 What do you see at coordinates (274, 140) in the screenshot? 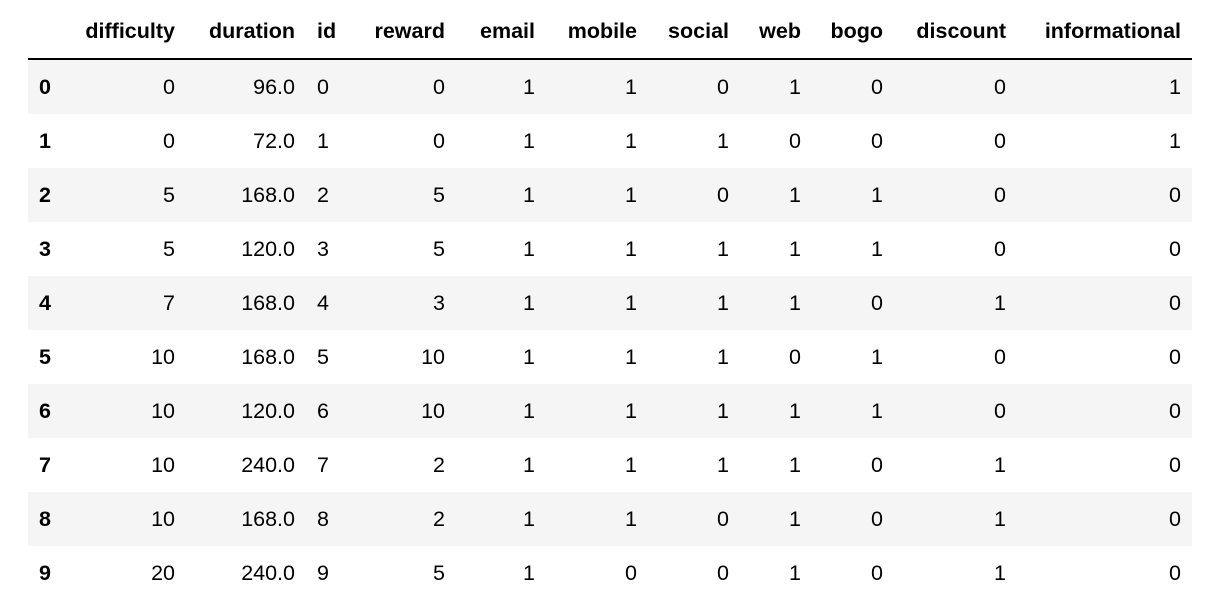
I see `cell-duration: 72.0` at bounding box center [274, 140].